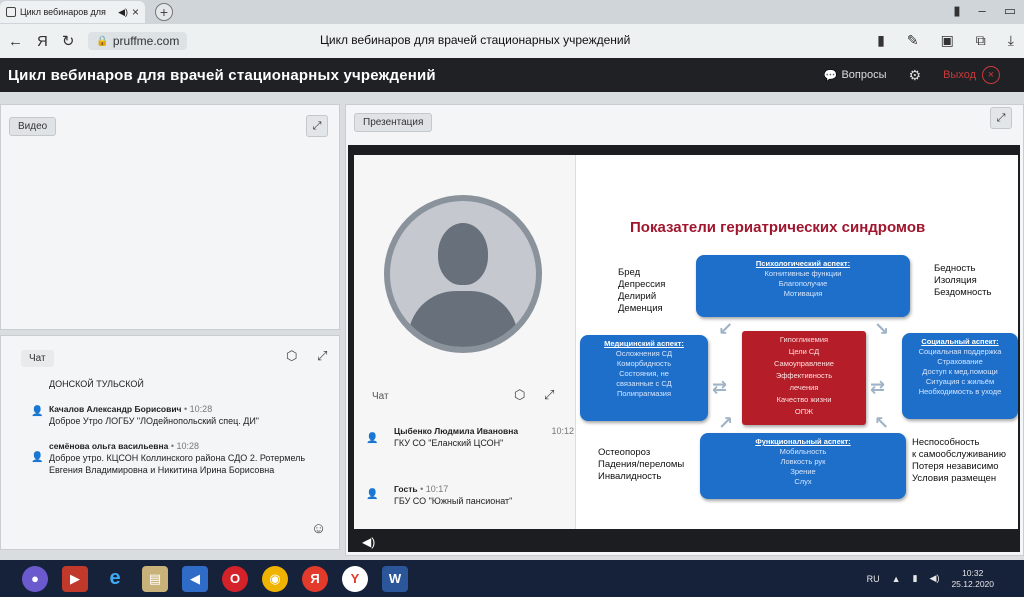  I want to click on chat-tab: Чат, so click(37, 358).